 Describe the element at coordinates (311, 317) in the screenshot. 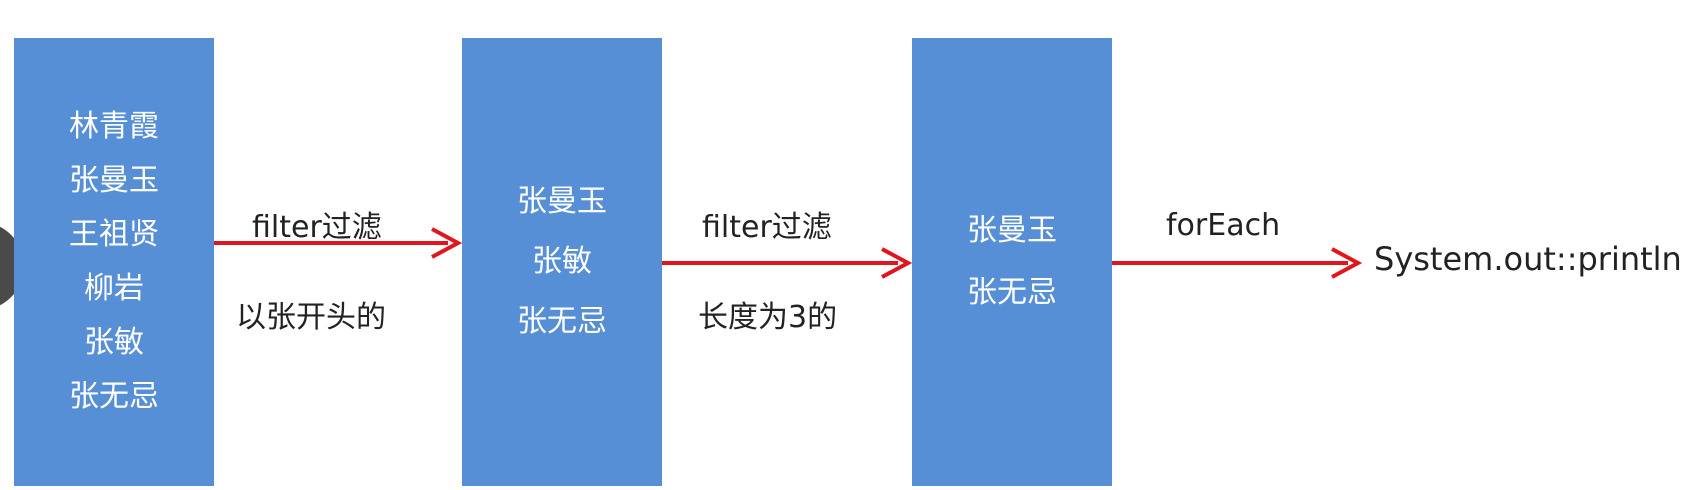

I see `arrow-label-condition: 以张开头的` at that location.